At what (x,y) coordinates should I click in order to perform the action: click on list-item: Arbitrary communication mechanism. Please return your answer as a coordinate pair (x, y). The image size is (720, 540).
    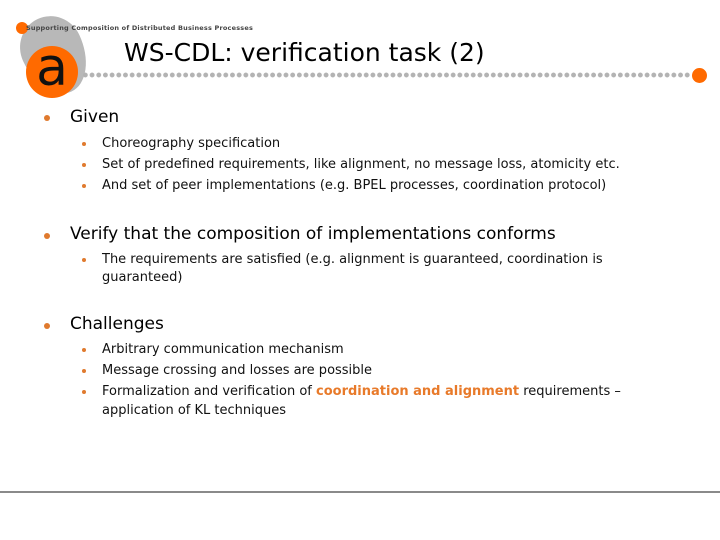
    Looking at the image, I should click on (223, 349).